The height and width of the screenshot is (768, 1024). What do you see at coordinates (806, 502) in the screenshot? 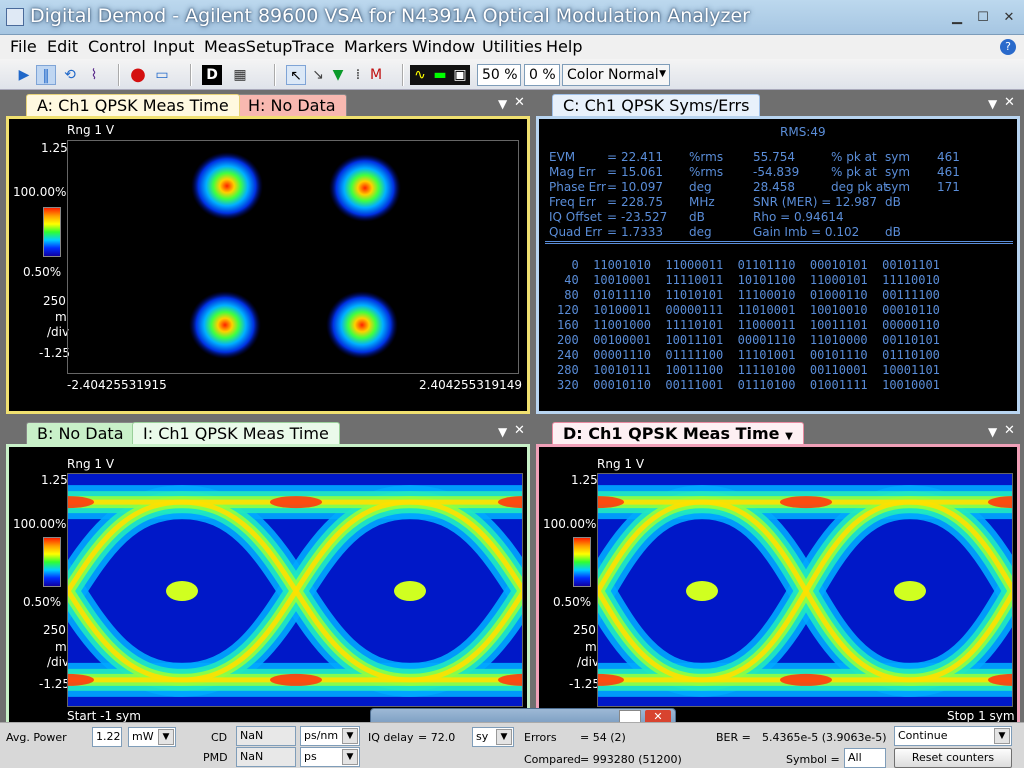
I see `eye-hotspot` at bounding box center [806, 502].